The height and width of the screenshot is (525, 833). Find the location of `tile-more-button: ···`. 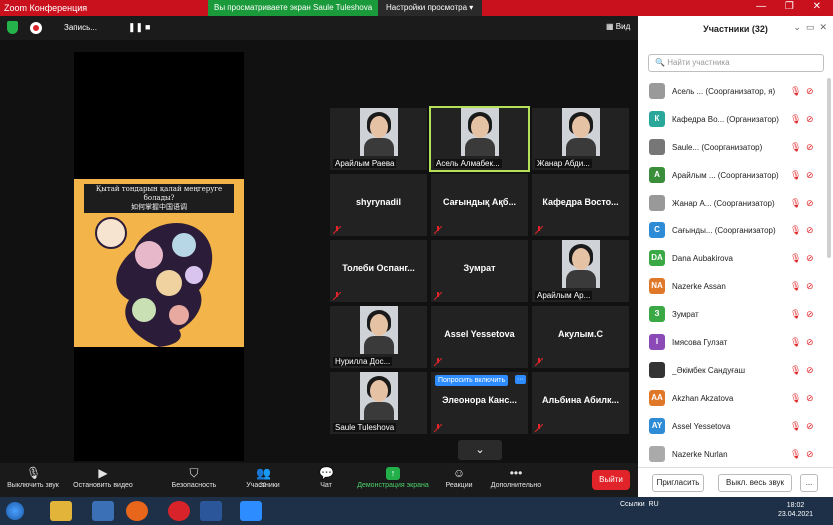

tile-more-button: ··· is located at coordinates (520, 379).